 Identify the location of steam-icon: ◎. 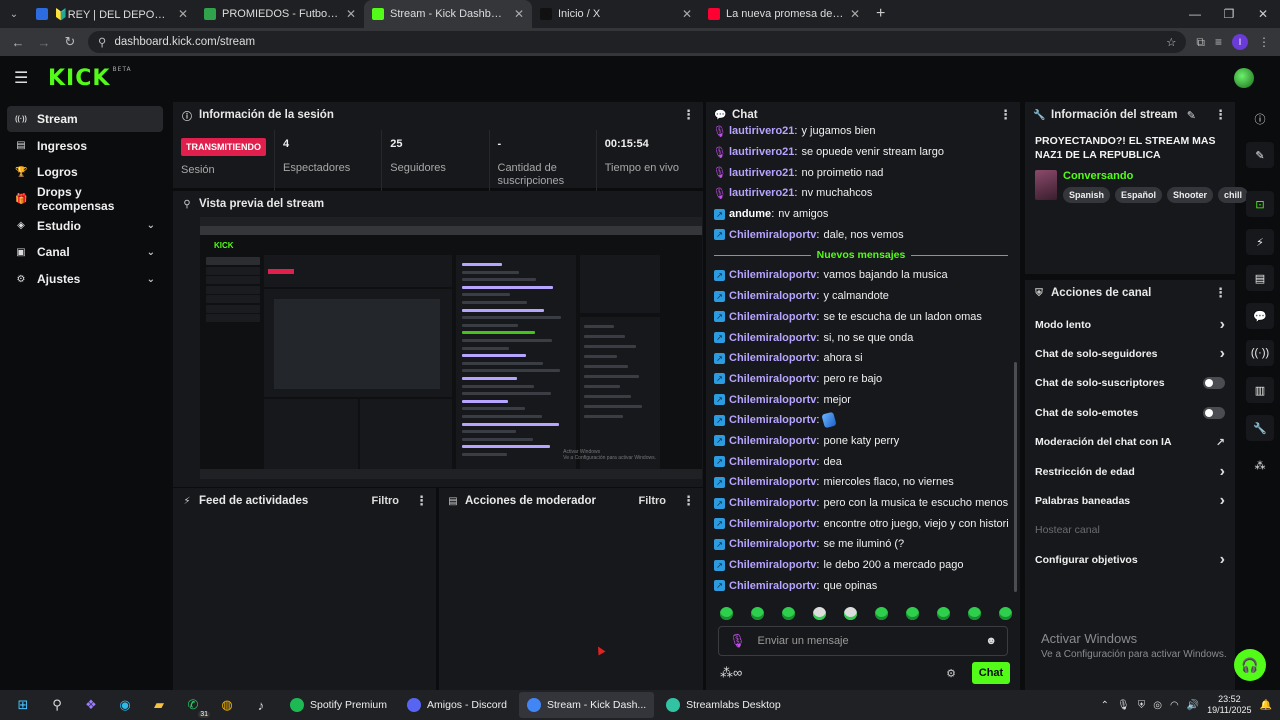
(1157, 705).